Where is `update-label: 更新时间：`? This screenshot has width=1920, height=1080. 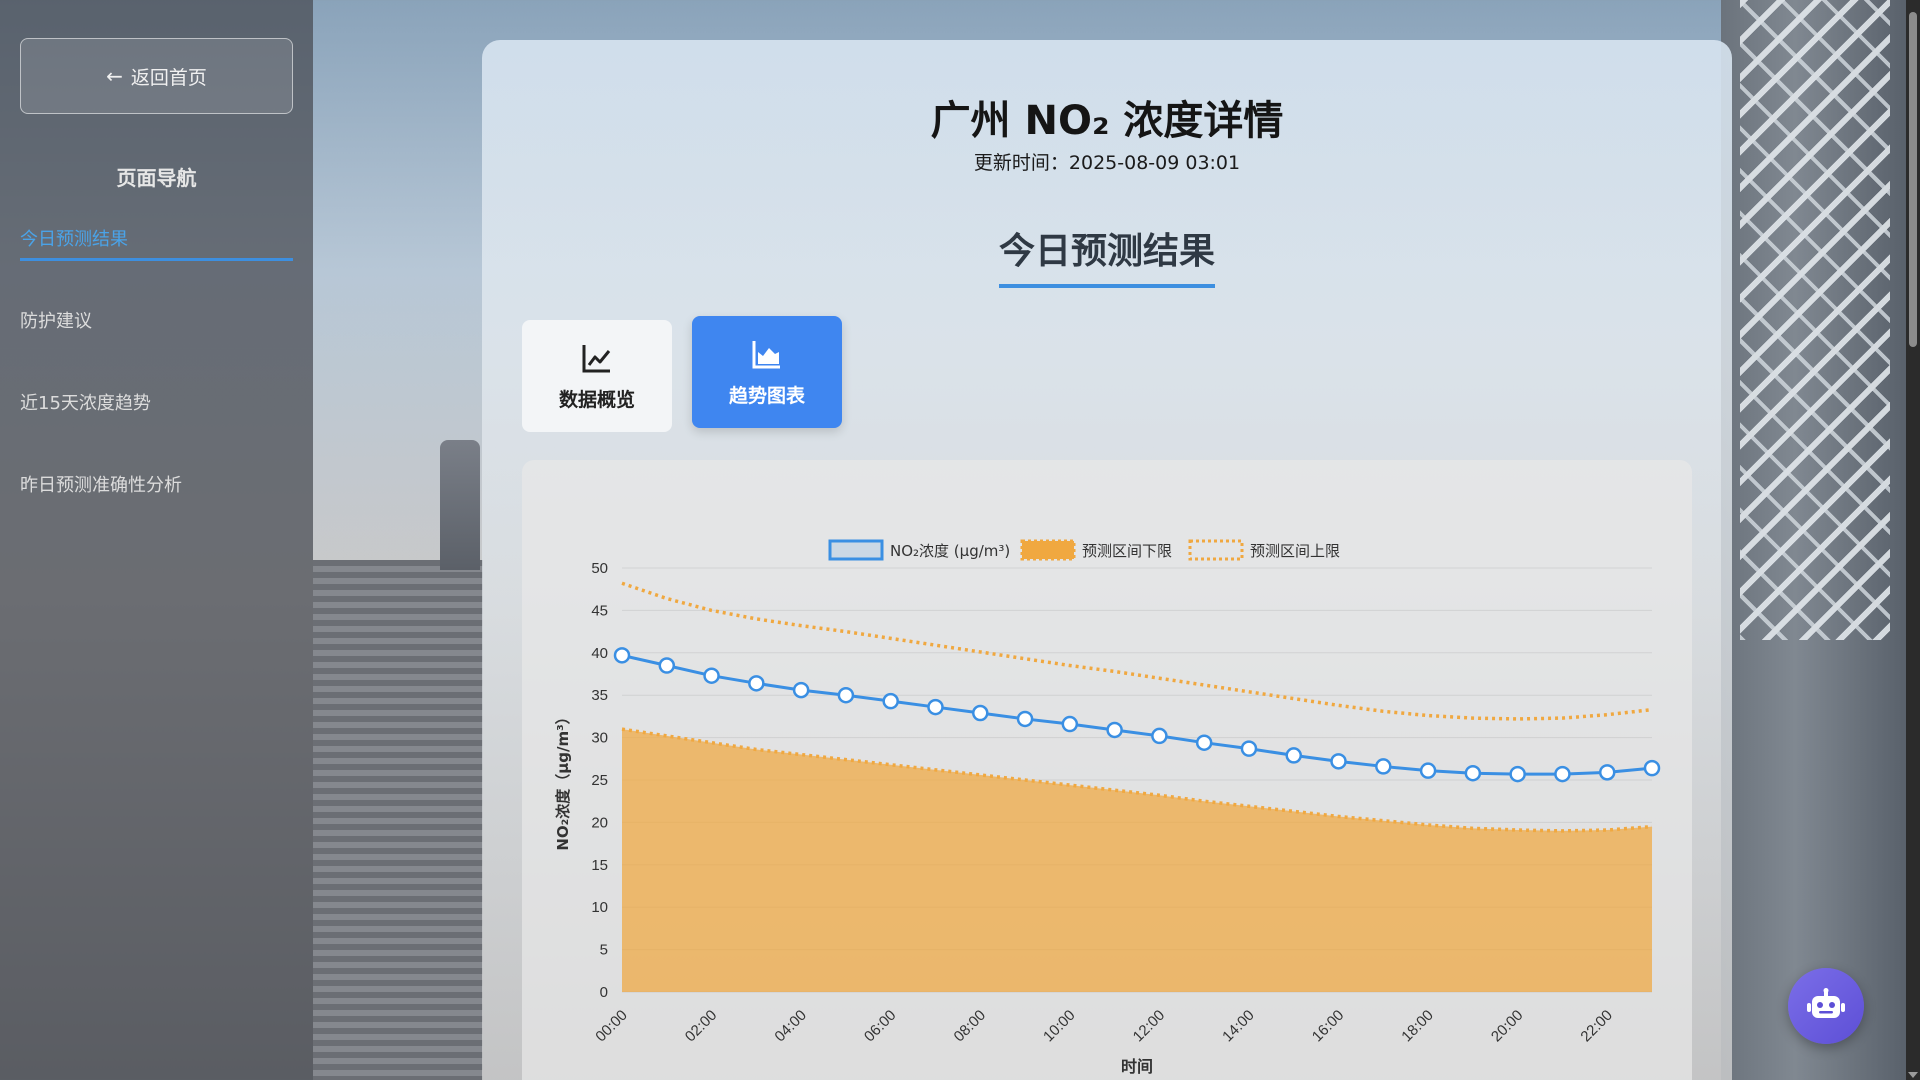 update-label: 更新时间： is located at coordinates (1021, 163).